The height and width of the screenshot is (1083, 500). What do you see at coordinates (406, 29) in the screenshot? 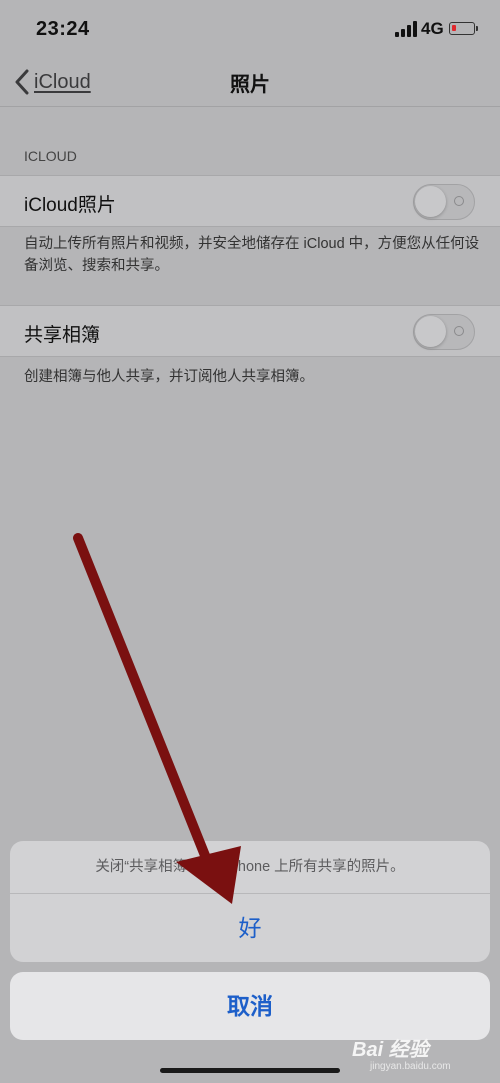
I see `cellular-signal-icon` at bounding box center [406, 29].